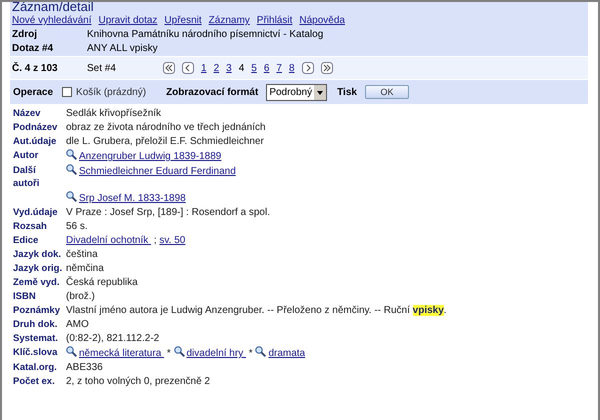 Image resolution: width=600 pixels, height=420 pixels. What do you see at coordinates (287, 353) in the screenshot?
I see `search-link: dramata` at bounding box center [287, 353].